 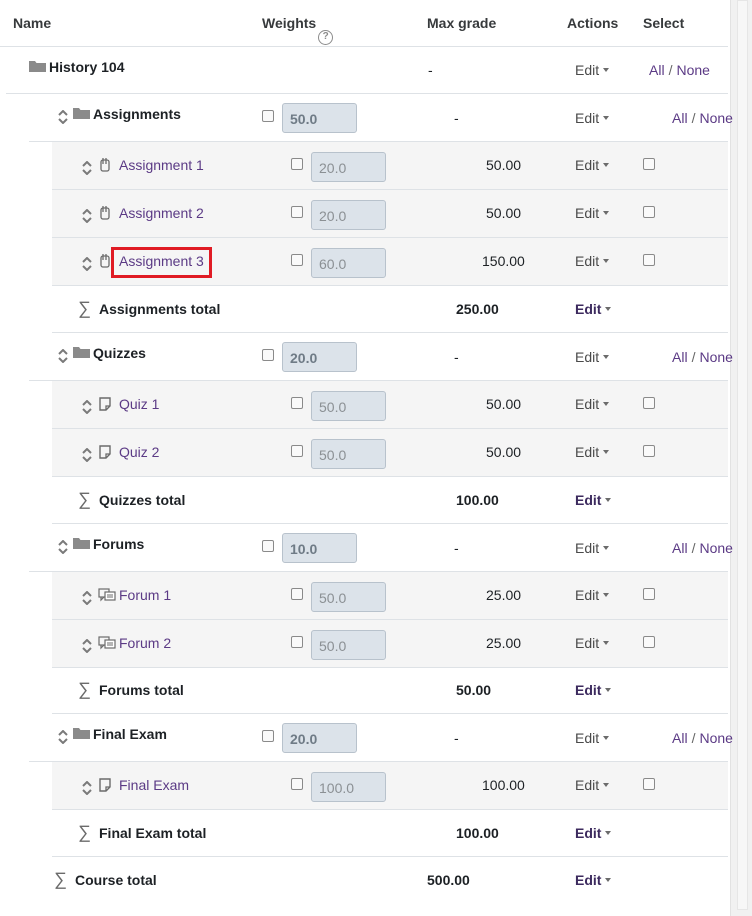 I want to click on category-name: Quizzes, so click(x=119, y=353).